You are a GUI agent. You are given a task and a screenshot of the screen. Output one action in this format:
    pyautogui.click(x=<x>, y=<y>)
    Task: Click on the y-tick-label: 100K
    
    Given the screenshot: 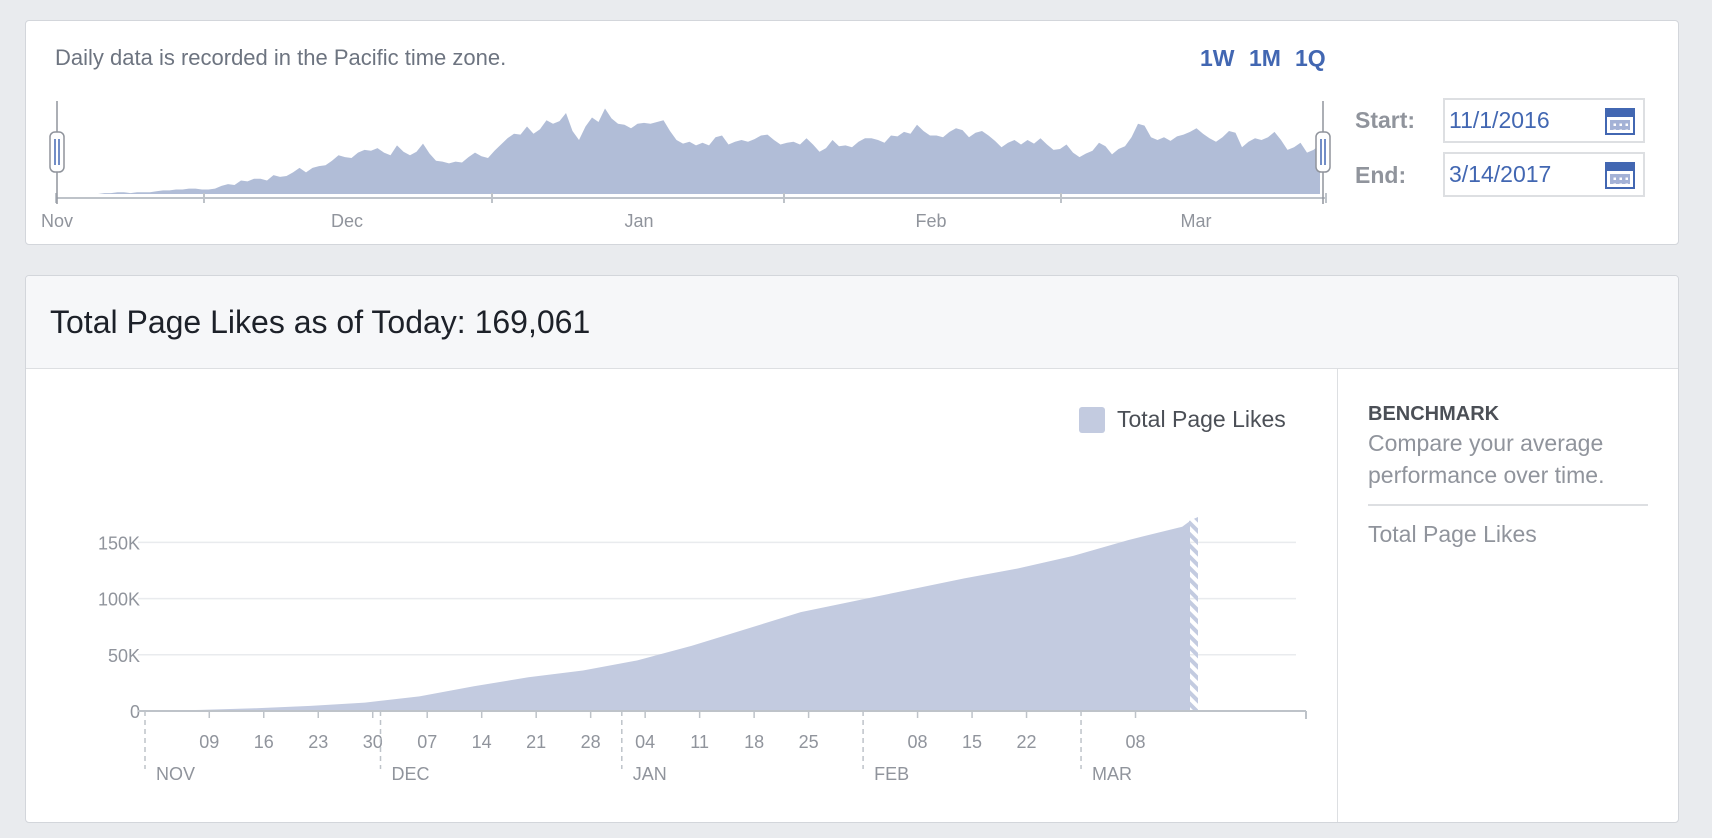 What is the action you would take?
    pyautogui.click(x=119, y=600)
    